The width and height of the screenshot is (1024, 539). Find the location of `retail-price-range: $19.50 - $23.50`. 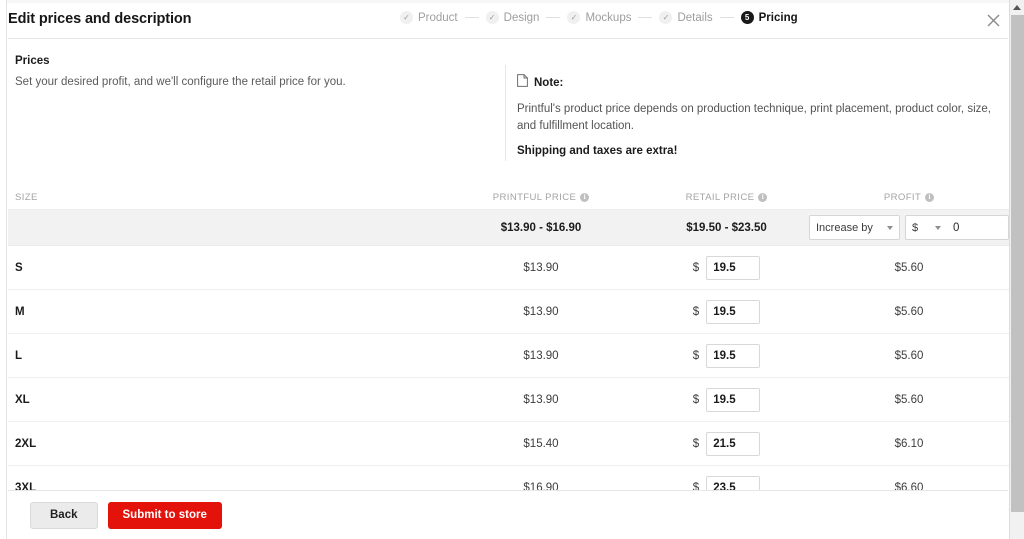

retail-price-range: $19.50 - $23.50 is located at coordinates (726, 227).